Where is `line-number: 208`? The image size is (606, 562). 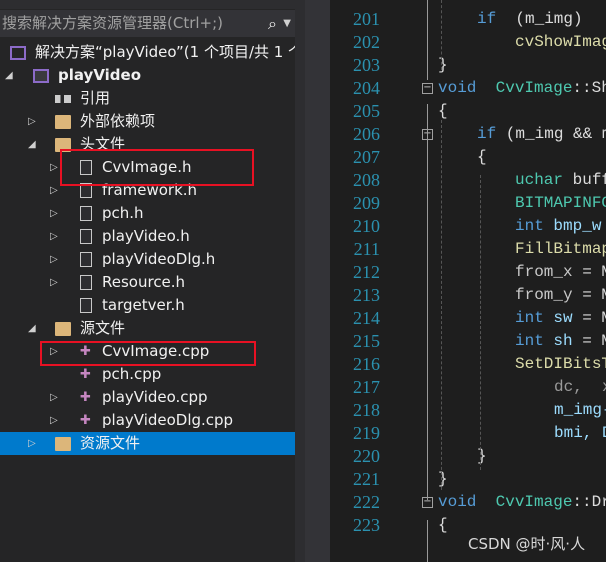 line-number: 208 is located at coordinates (366, 180).